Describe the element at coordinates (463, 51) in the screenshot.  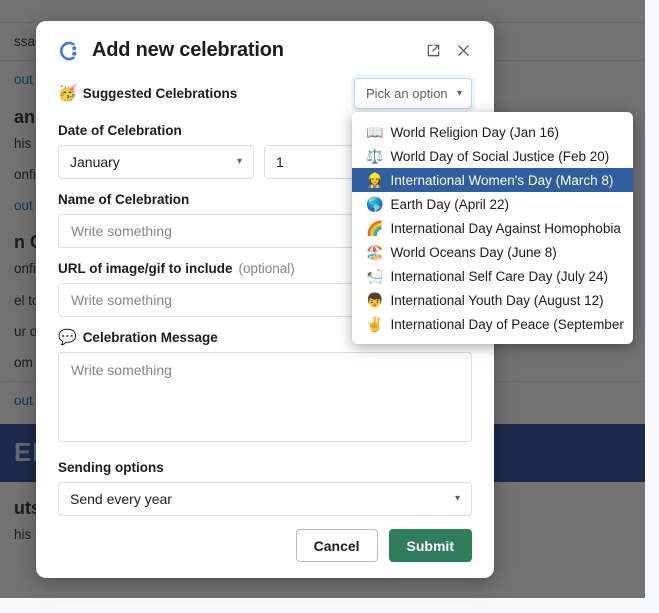
I see `close-icon` at that location.